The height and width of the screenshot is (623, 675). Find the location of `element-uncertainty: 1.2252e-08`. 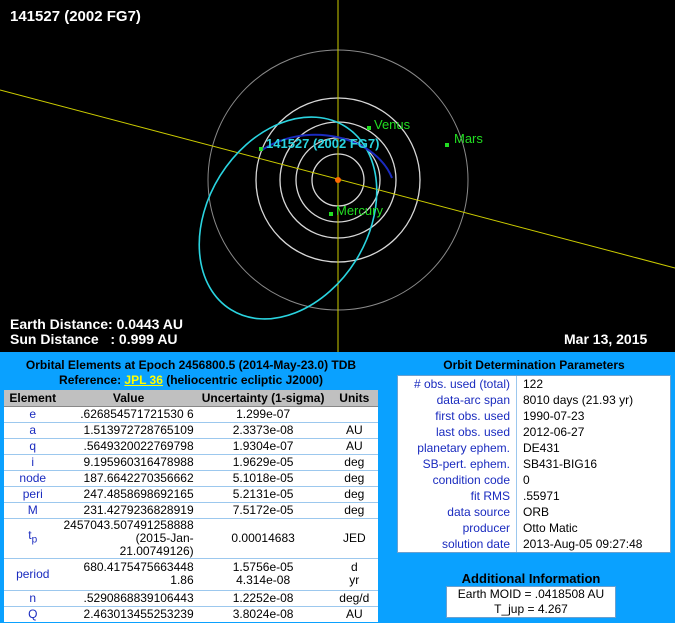

element-uncertainty: 1.2252e-08 is located at coordinates (263, 597).